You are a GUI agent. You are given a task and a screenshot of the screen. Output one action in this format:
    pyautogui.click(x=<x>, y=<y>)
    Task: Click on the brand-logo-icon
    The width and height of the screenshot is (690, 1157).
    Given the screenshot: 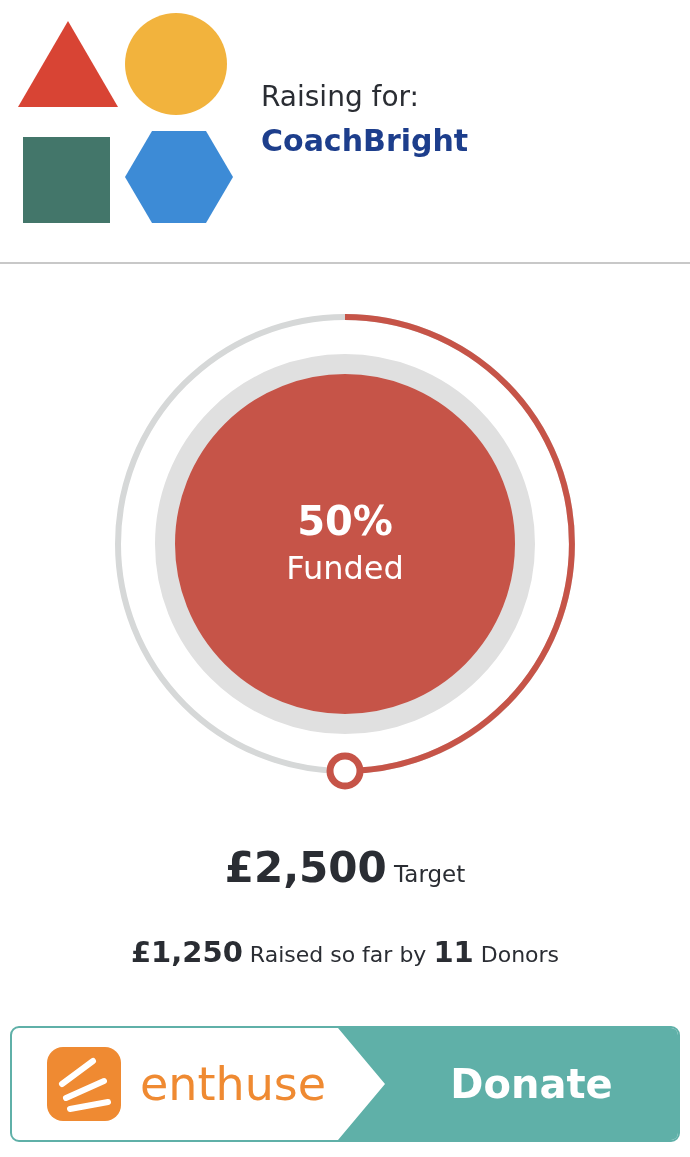 What is the action you would take?
    pyautogui.click(x=84, y=1084)
    